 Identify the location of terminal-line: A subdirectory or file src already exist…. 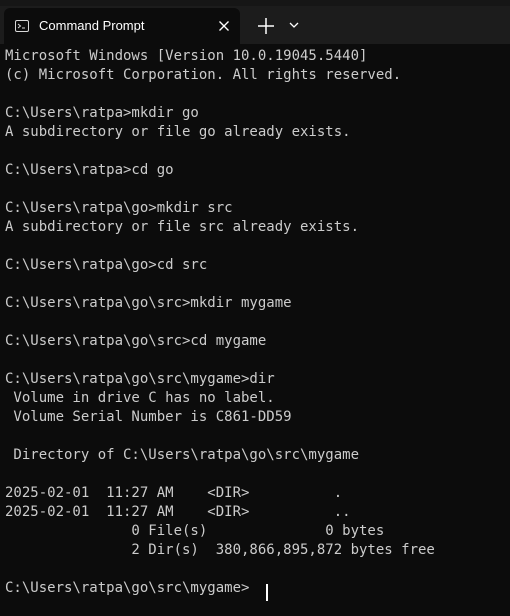
(182, 227).